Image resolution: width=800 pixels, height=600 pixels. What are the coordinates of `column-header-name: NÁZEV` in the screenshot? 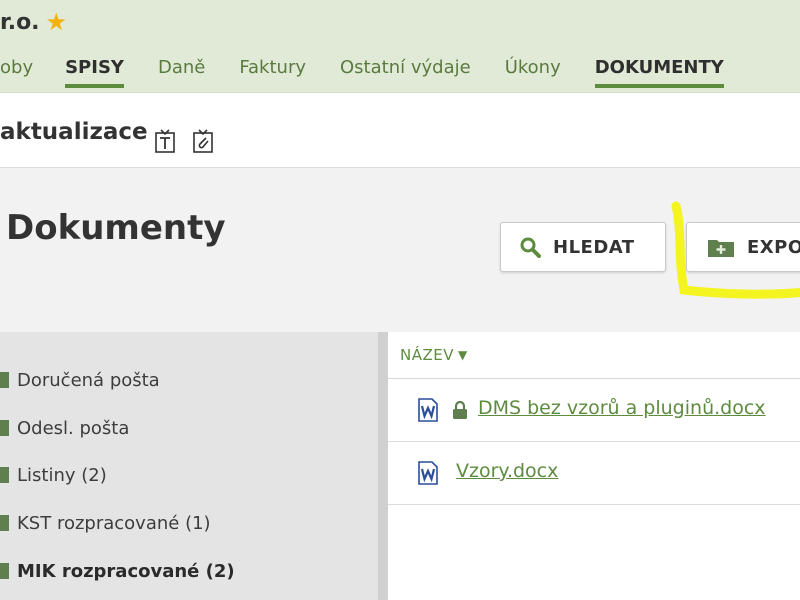 It's located at (427, 355).